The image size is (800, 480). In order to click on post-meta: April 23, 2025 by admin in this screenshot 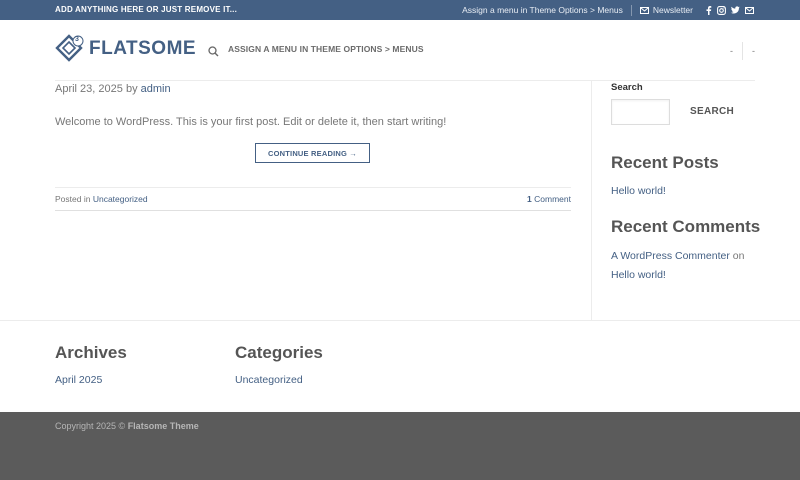, I will do `click(113, 89)`.